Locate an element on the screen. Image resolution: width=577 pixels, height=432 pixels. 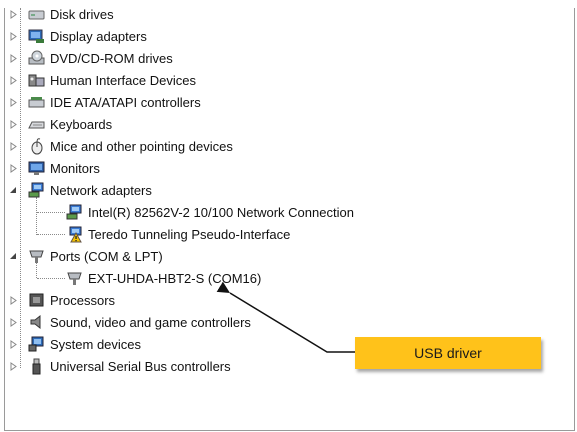
tree-item-label: Disk drives is located at coordinates (82, 14).